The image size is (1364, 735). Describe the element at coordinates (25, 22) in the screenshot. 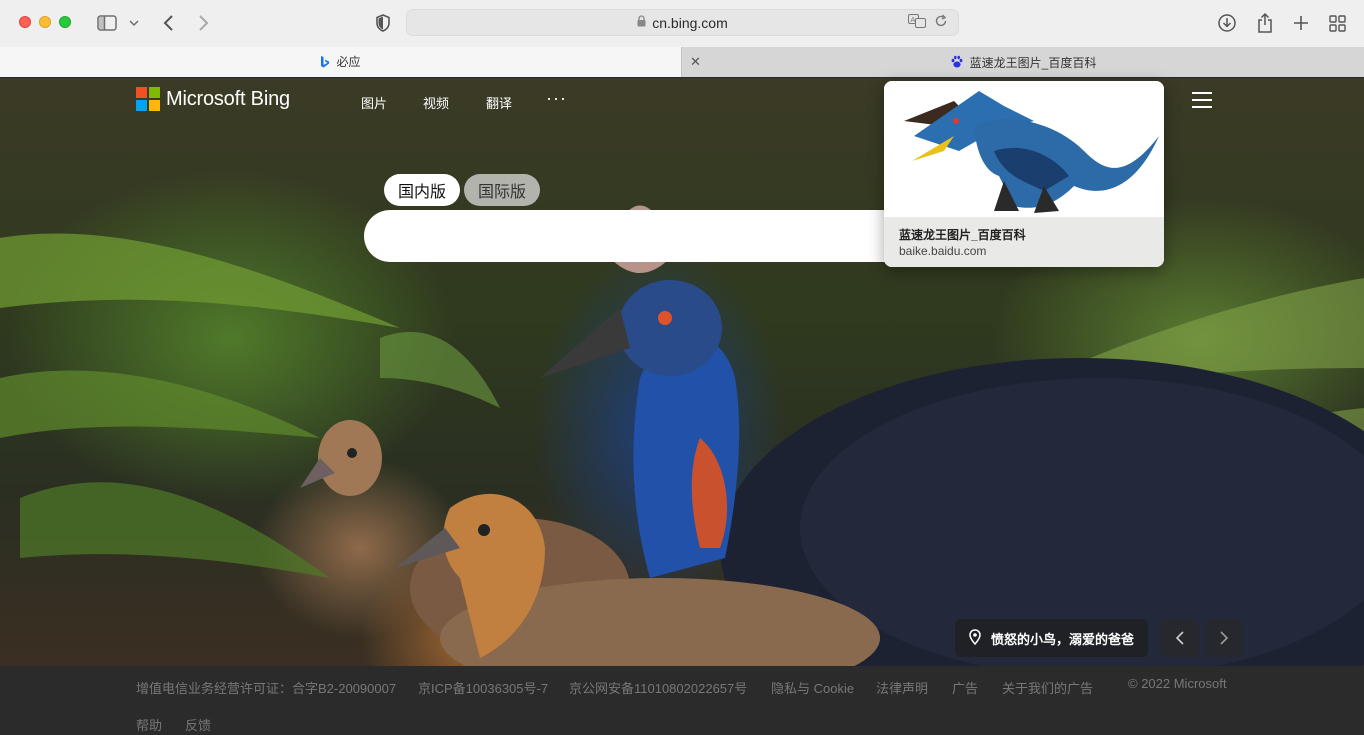

I see `close-window-button` at that location.